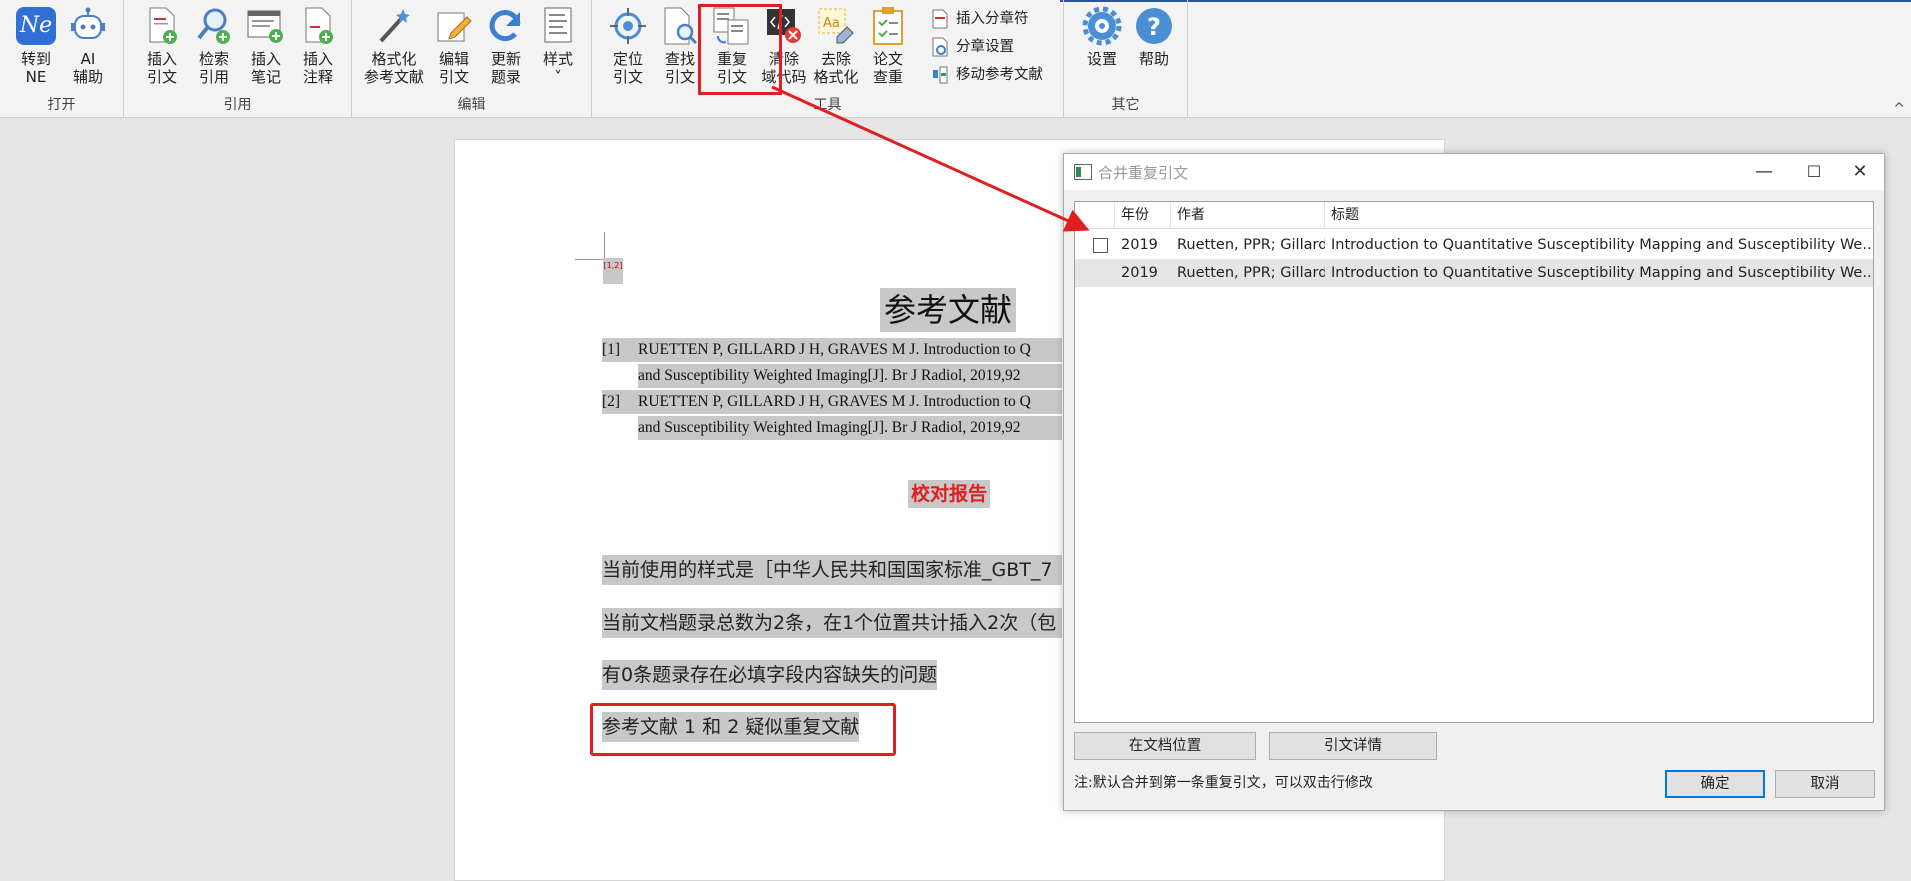 The width and height of the screenshot is (1911, 881). What do you see at coordinates (832, 623) in the screenshot?
I see `report-count-line: 当前文档题录总数为2条，在1个位置共计插入2次（包` at bounding box center [832, 623].